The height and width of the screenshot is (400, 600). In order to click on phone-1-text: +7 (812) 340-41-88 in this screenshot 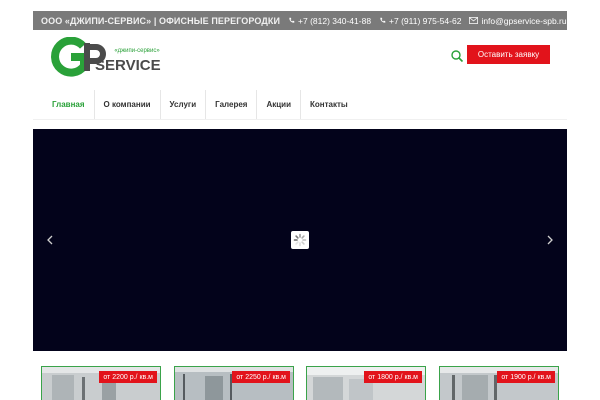, I will do `click(335, 20)`.